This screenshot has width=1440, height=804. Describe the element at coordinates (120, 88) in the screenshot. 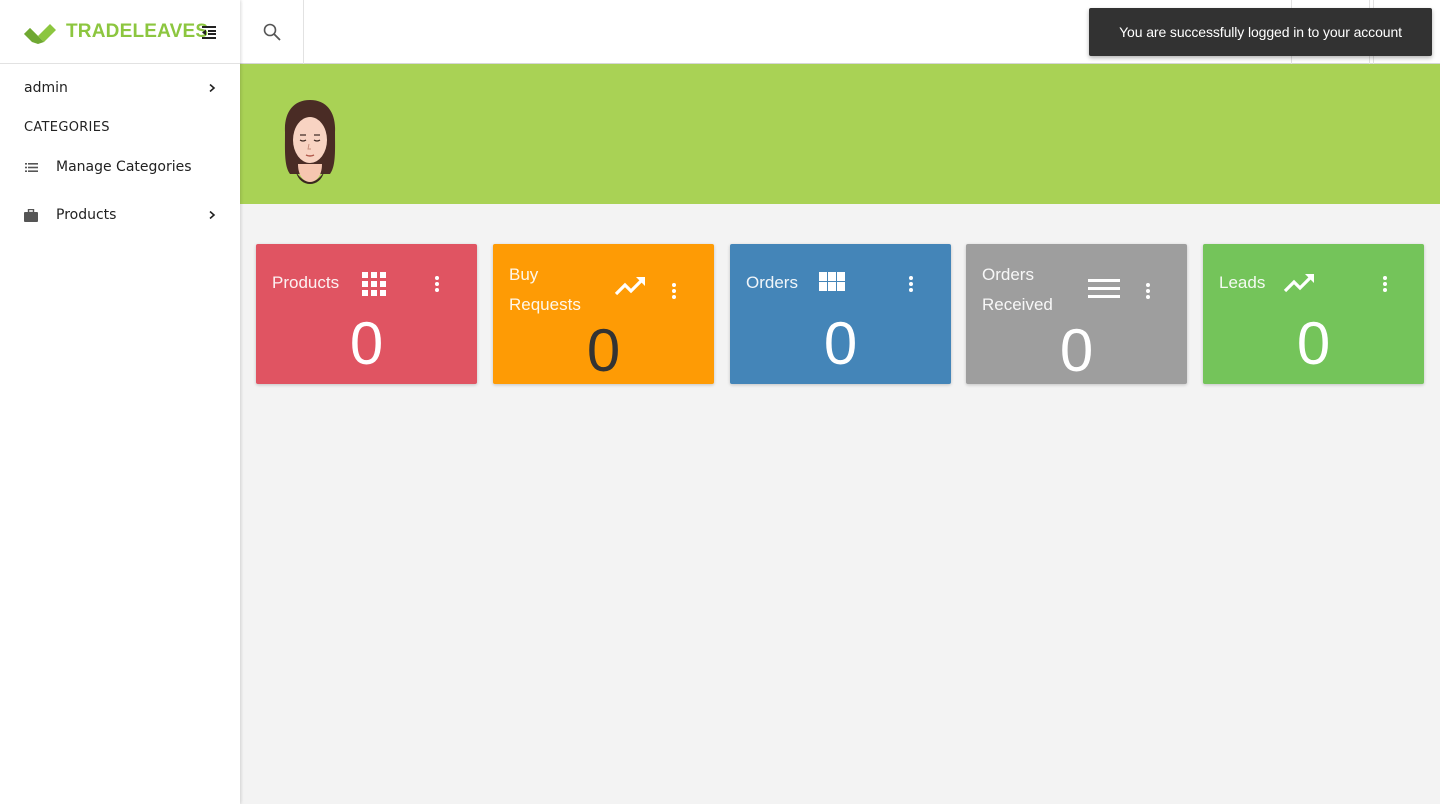

I see `sidebar-user-menu: admin` at that location.